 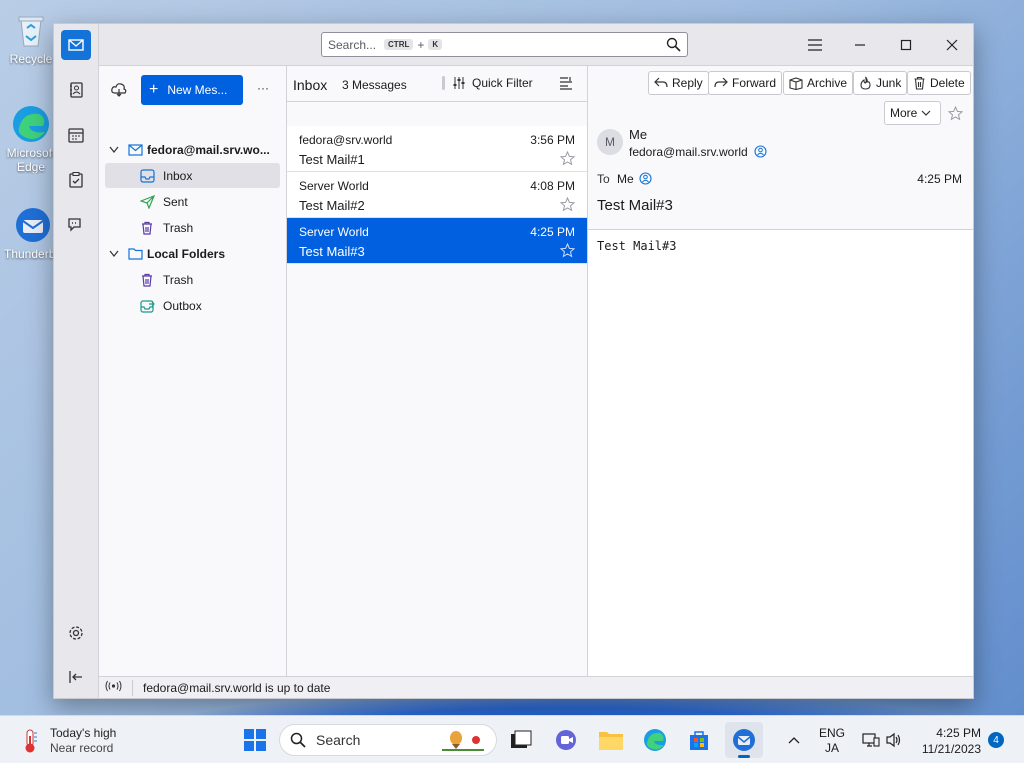 I want to click on edge-taskbar-button, so click(x=655, y=740).